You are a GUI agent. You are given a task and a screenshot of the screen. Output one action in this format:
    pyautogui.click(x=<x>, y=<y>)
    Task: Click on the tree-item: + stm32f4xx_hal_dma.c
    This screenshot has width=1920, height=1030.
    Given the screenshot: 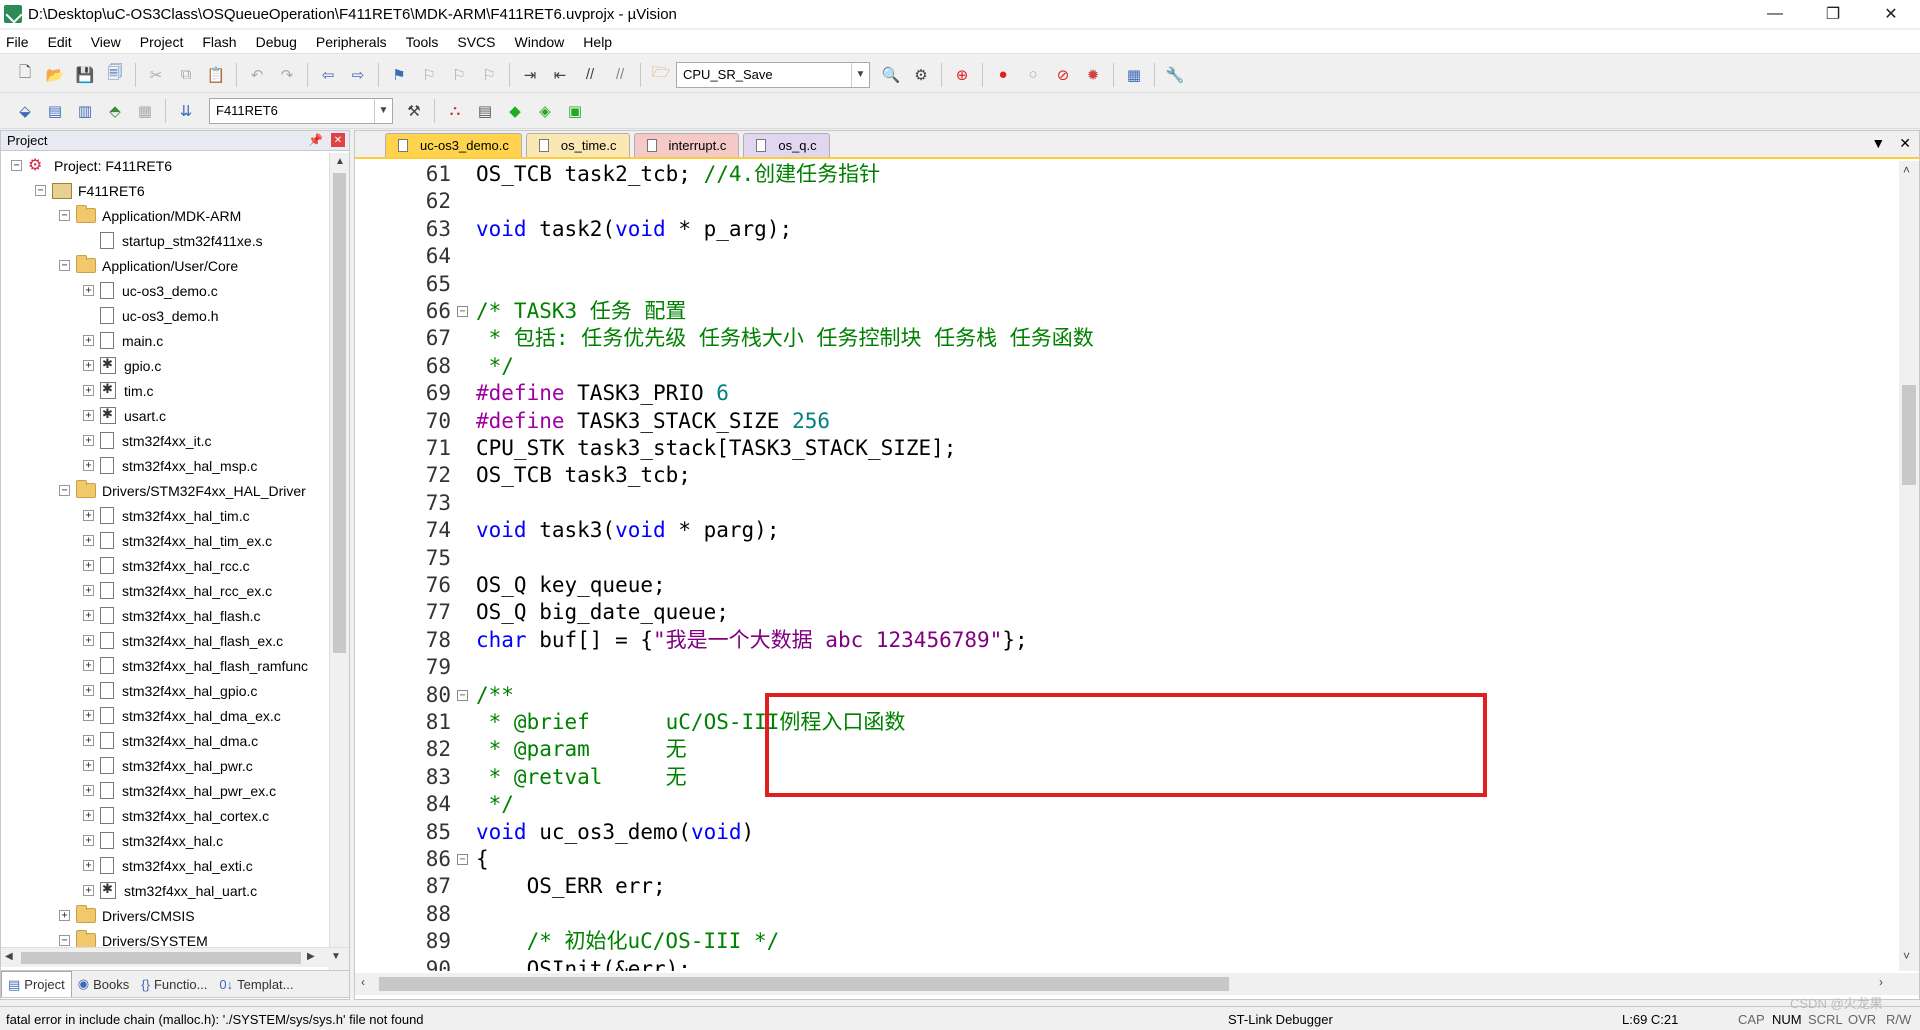 What is the action you would take?
    pyautogui.click(x=170, y=740)
    